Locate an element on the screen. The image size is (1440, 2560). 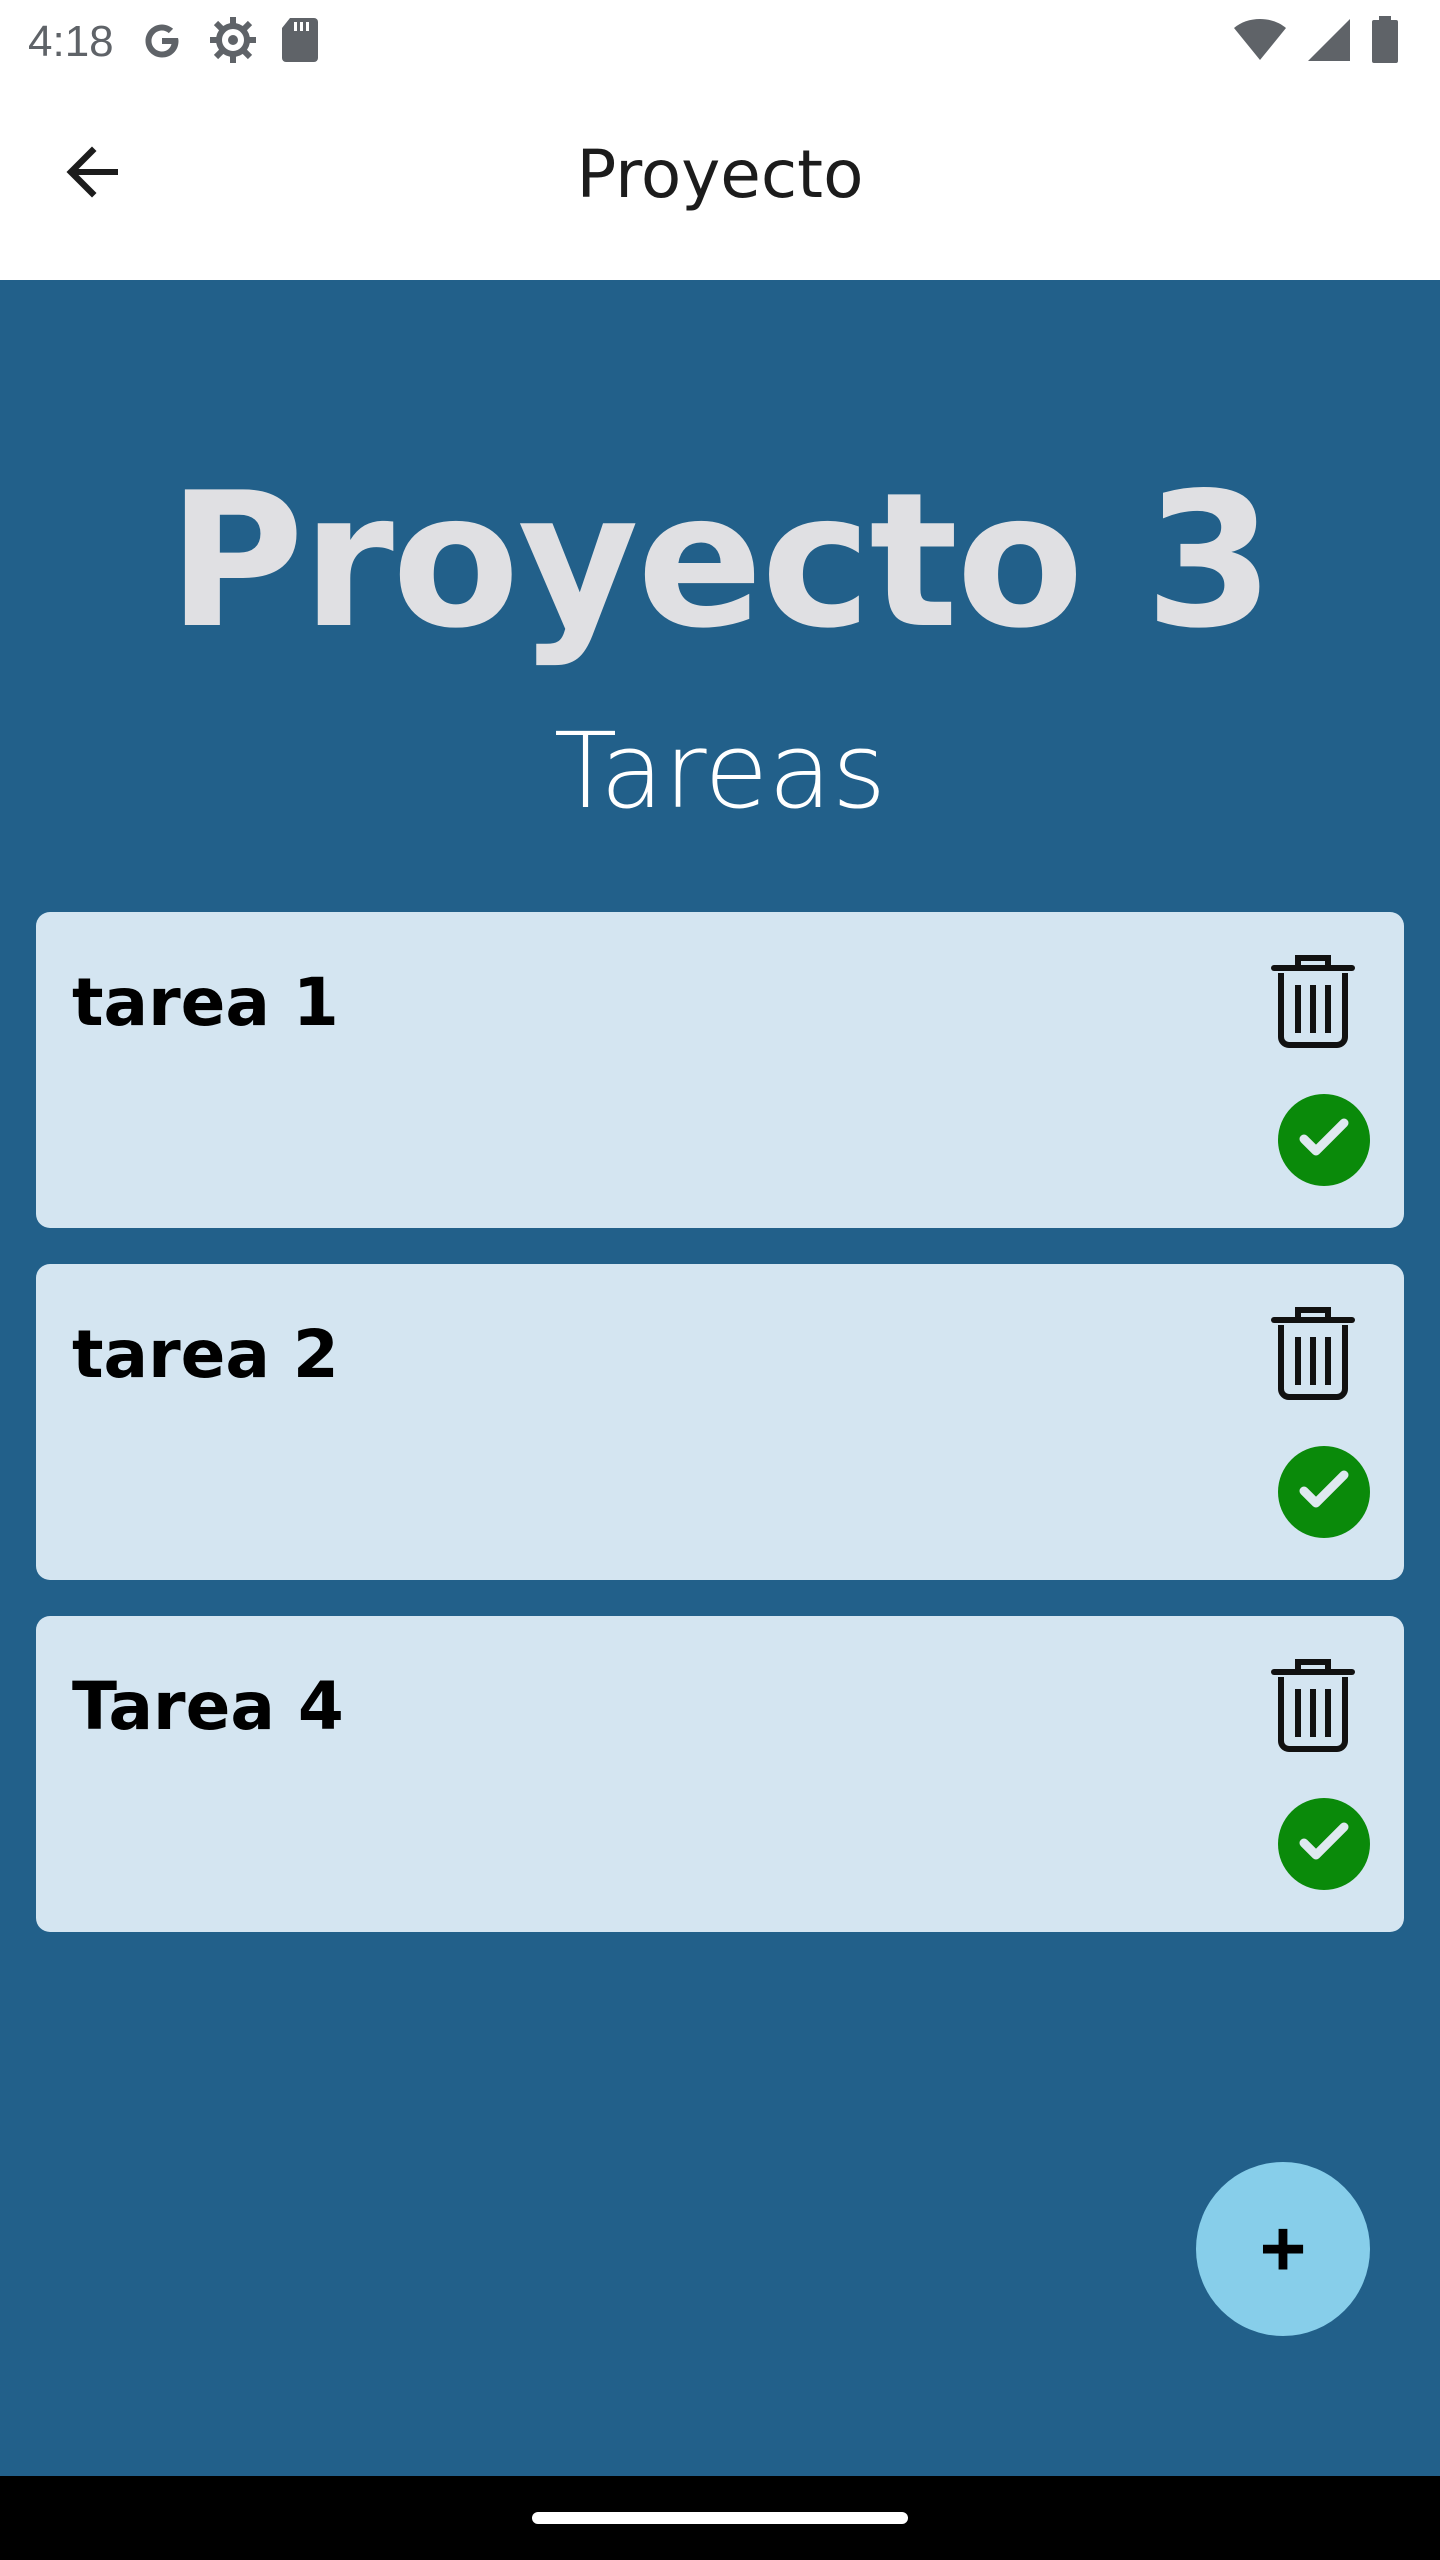
sd-card-icon is located at coordinates (300, 42).